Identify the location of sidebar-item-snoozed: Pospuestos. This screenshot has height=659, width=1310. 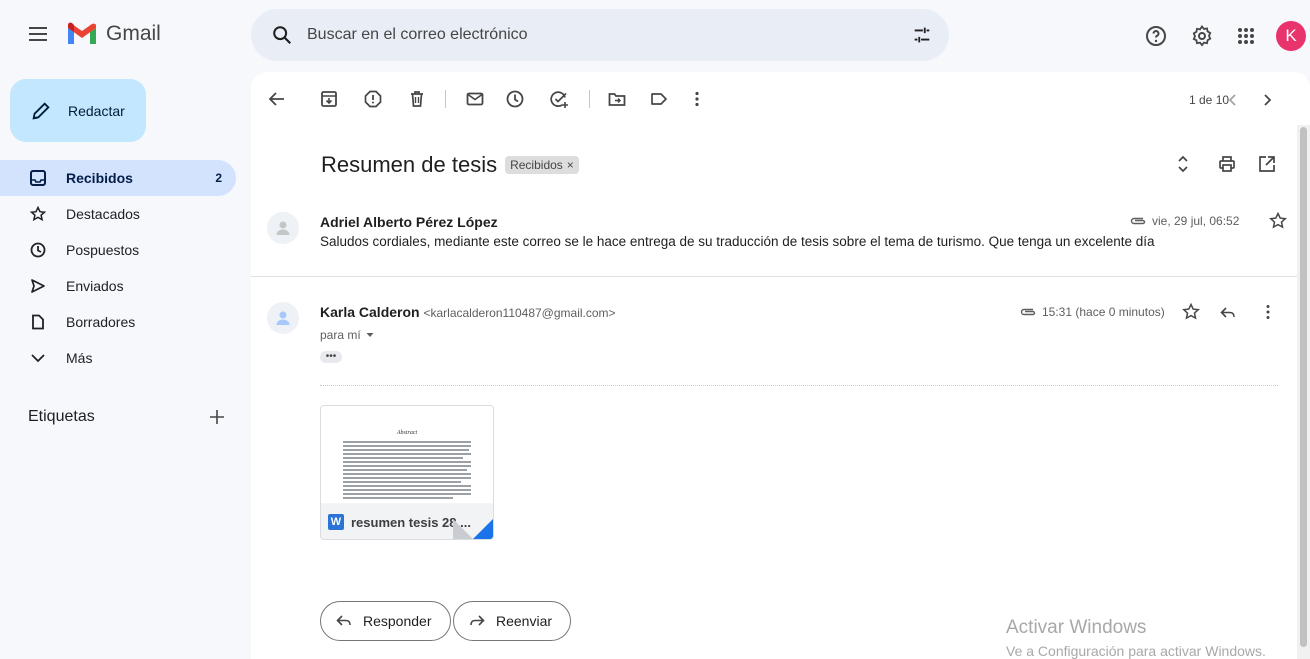
(118, 250).